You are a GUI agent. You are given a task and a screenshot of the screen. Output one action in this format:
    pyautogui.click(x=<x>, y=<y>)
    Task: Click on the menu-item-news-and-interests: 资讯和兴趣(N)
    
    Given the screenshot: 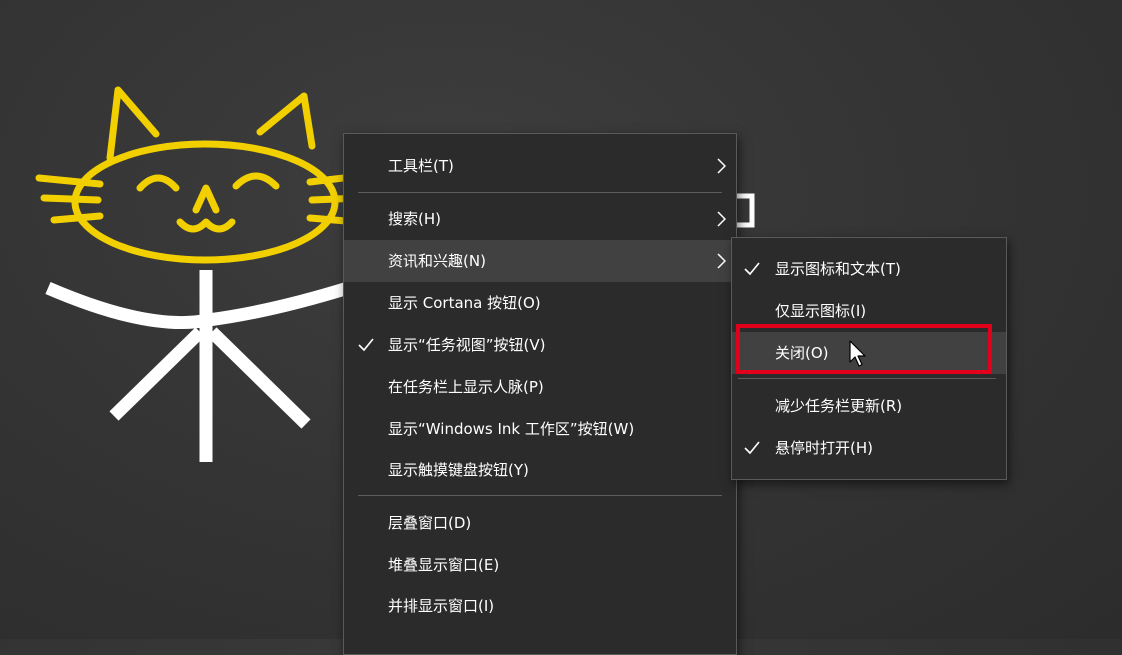 What is the action you would take?
    pyautogui.click(x=540, y=261)
    